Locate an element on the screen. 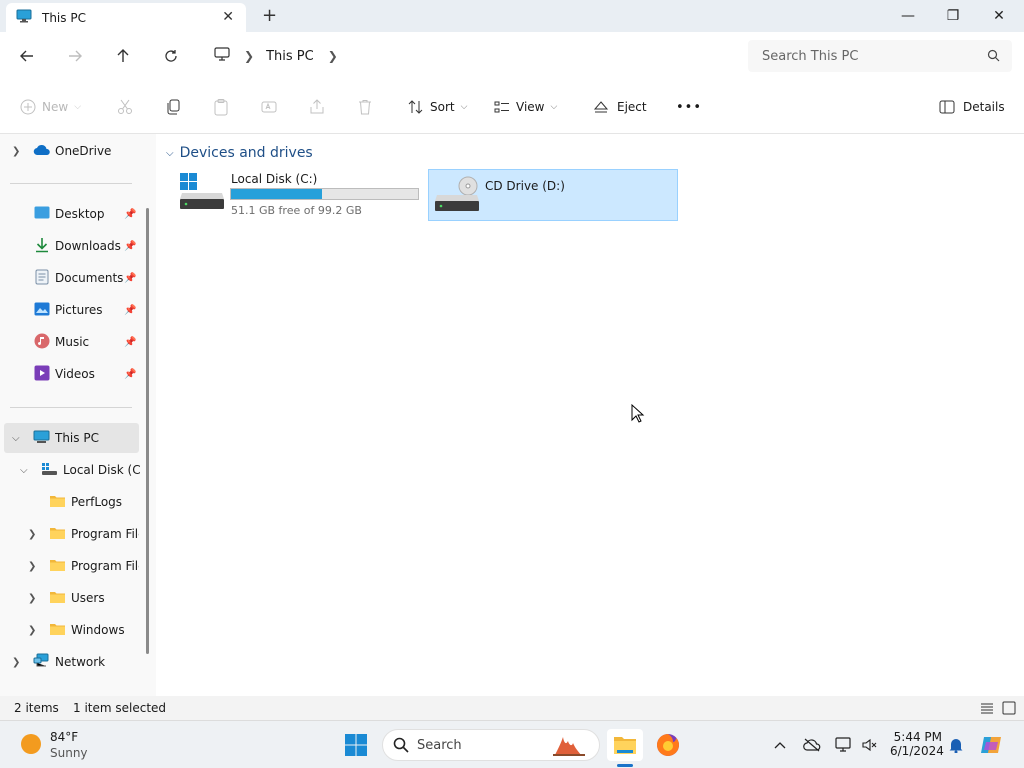 This screenshot has height=768, width=1024. document-icon is located at coordinates (42, 278).